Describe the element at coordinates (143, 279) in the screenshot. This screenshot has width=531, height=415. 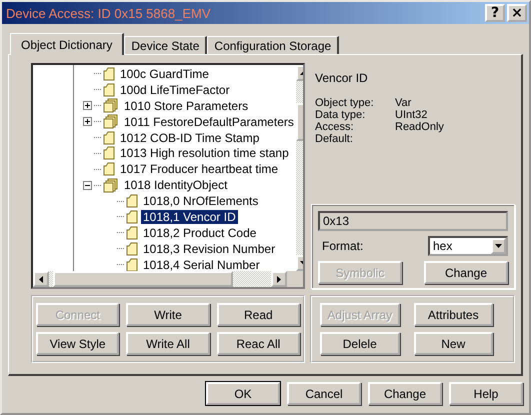
I see `scroll-thumb` at that location.